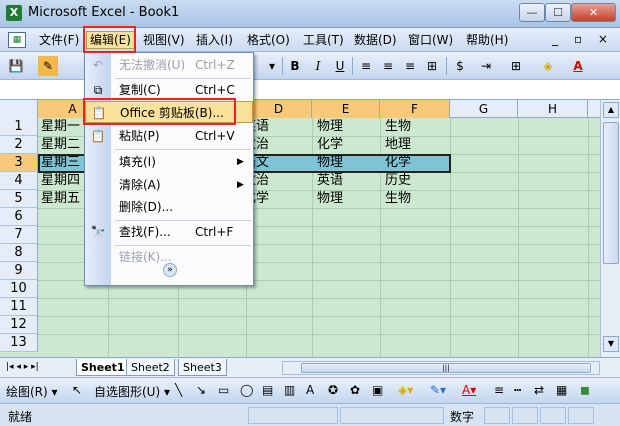 This screenshot has width=620, height=426. Describe the element at coordinates (328, 199) in the screenshot. I see `cell-e5: 物理` at that location.